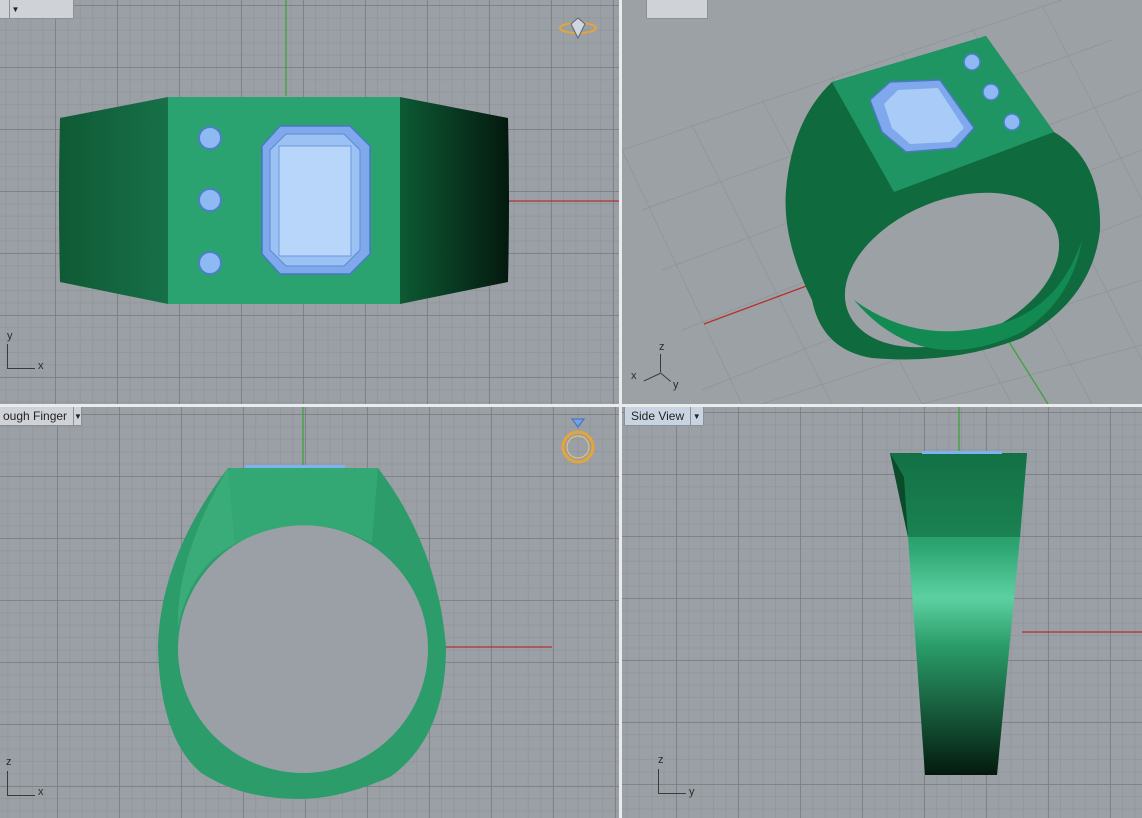 The height and width of the screenshot is (818, 1142). I want to click on ring-icon, so click(578, 441).